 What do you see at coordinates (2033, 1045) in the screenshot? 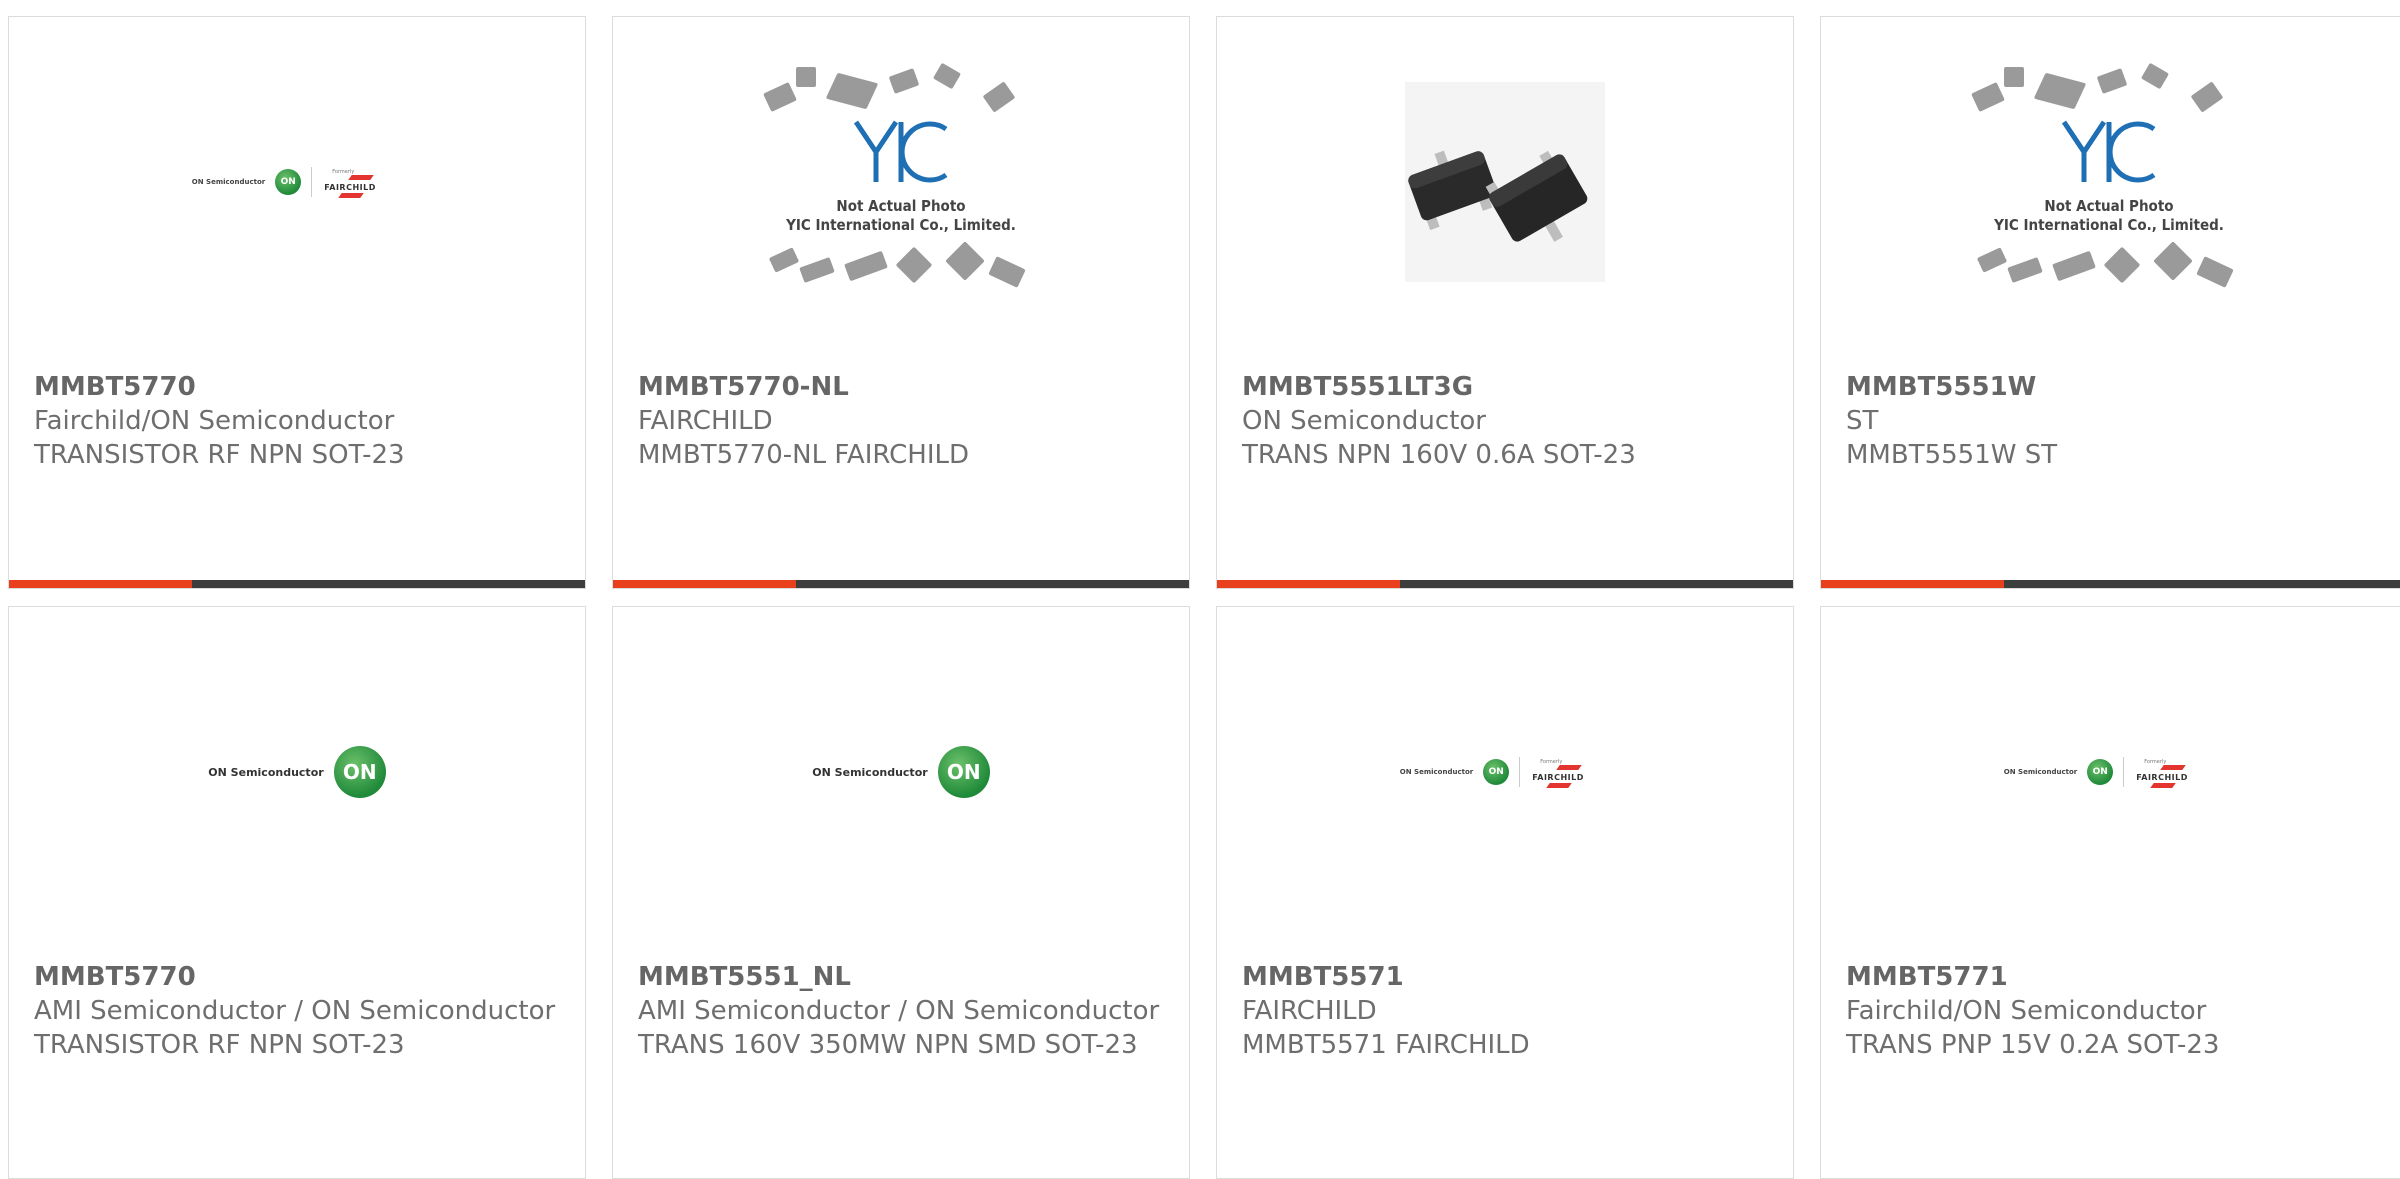
I see `description: TRANS PNP 15V 0.2A SOT-23` at bounding box center [2033, 1045].